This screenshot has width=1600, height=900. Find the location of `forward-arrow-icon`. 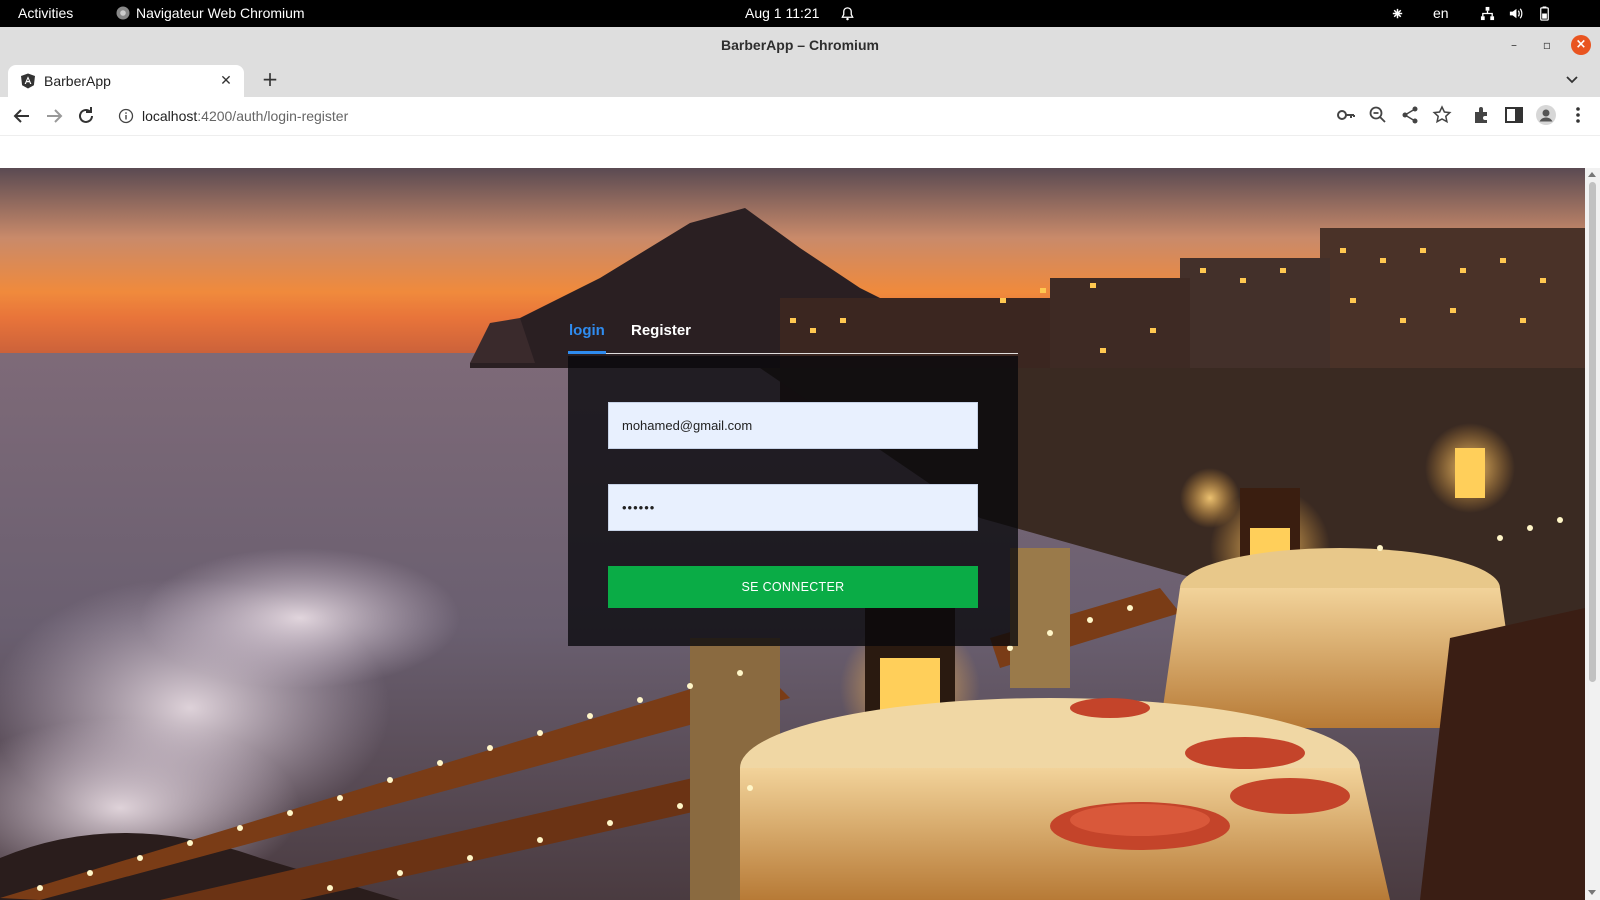

forward-arrow-icon is located at coordinates (54, 116).